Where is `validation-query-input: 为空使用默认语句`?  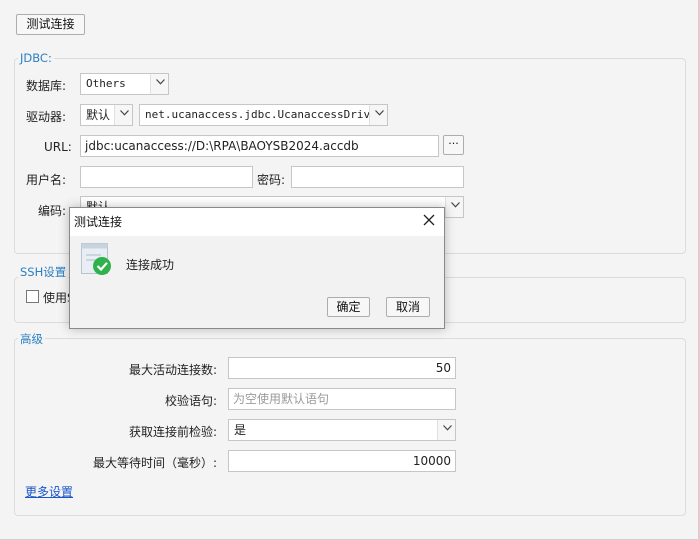 validation-query-input: 为空使用默认语句 is located at coordinates (342, 399).